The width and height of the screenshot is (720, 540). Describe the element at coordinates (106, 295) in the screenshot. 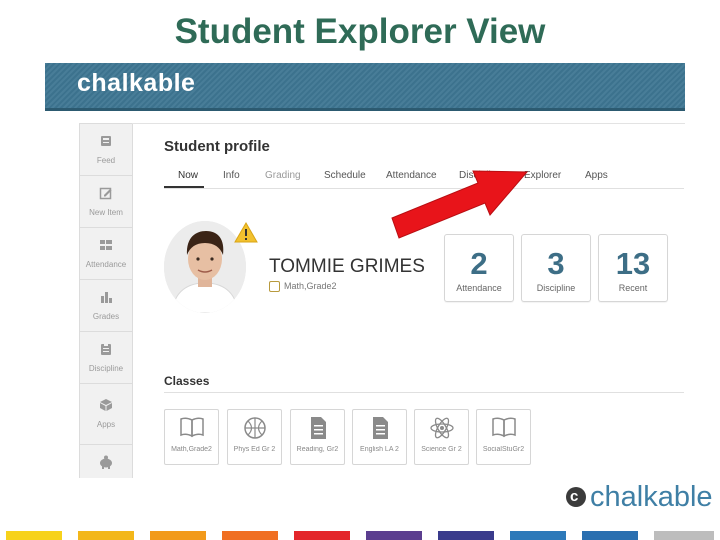

I see `grades-icon` at that location.